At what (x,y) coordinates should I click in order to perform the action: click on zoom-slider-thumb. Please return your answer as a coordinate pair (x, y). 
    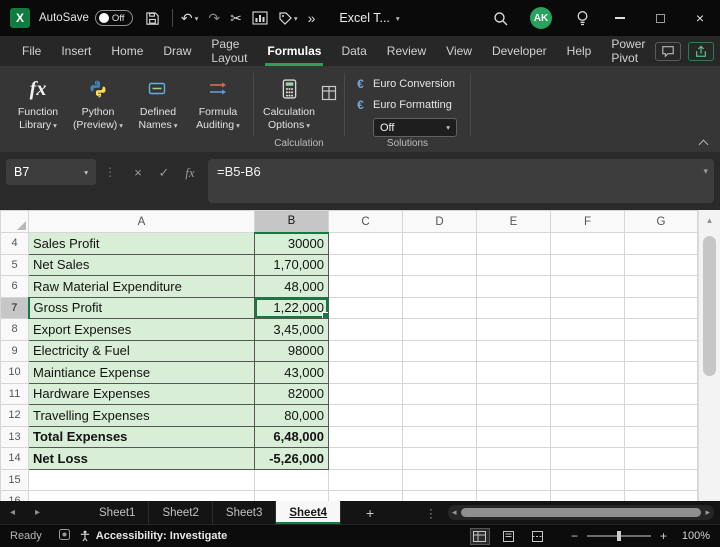
    Looking at the image, I should click on (618, 536).